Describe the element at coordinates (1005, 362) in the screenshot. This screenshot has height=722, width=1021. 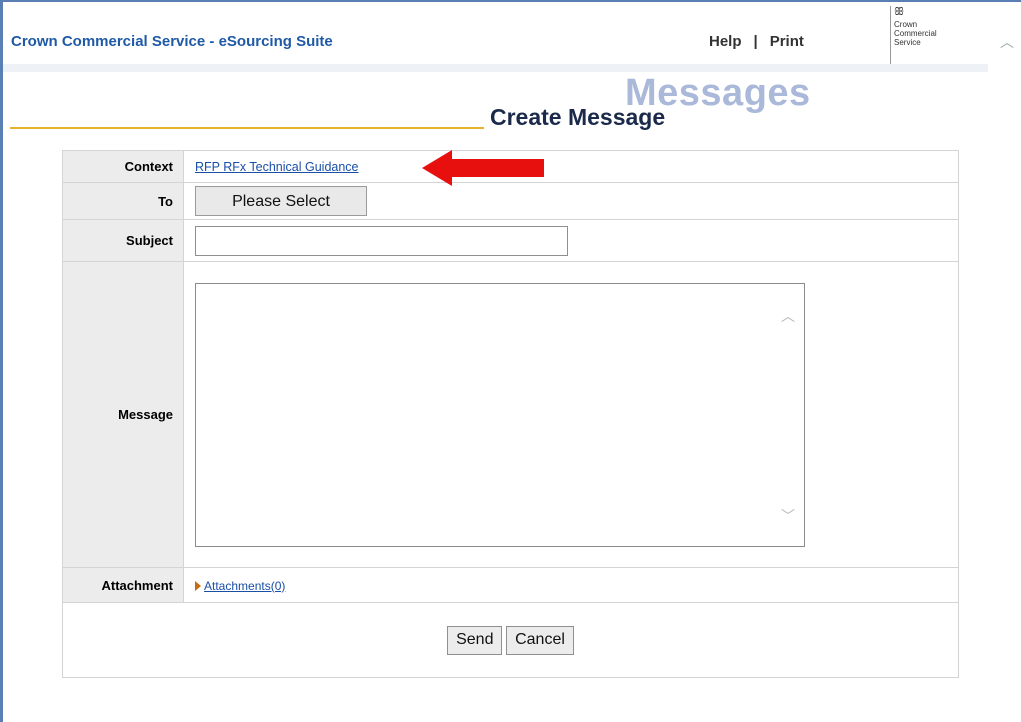
I see `page-scrollbar: ︿` at that location.